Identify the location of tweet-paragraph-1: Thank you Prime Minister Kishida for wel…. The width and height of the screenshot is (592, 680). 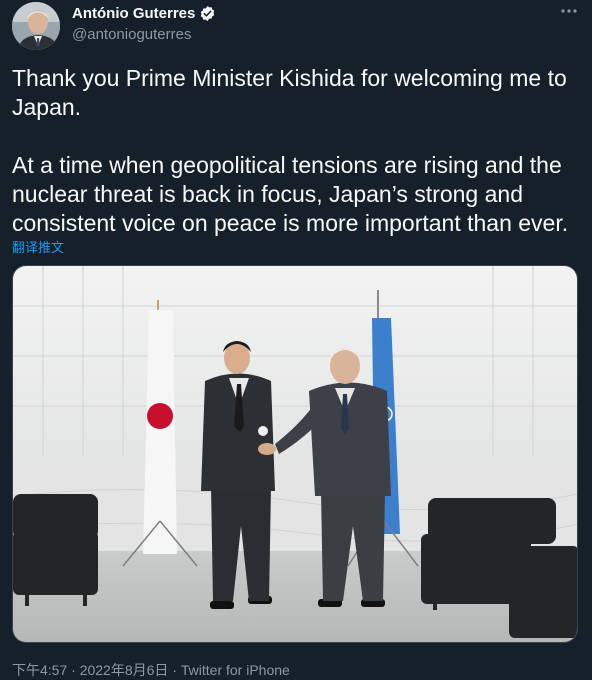
(289, 92).